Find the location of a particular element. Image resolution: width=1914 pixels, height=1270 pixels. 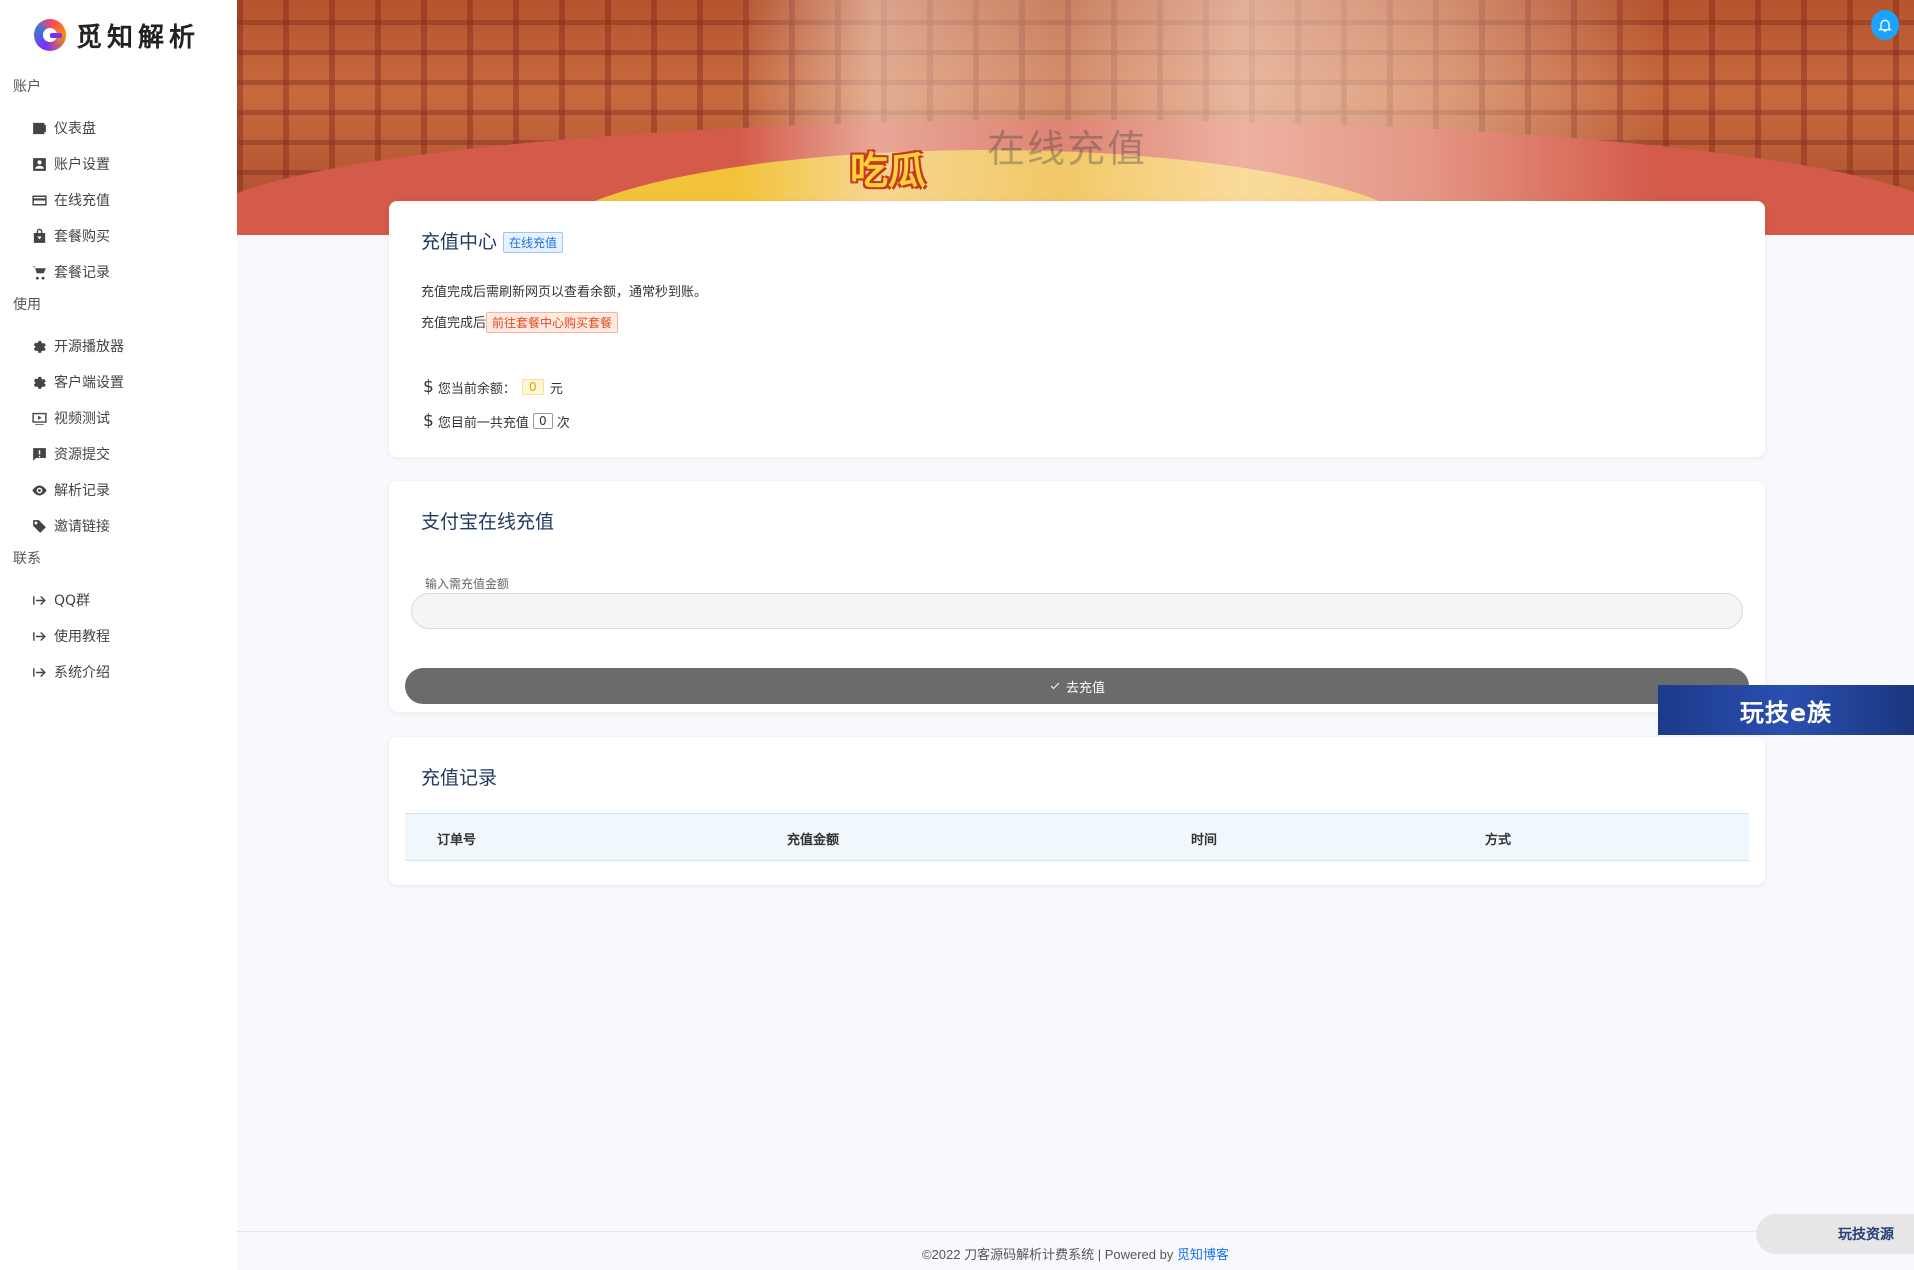

sidebar-item-label: 客户端设置 is located at coordinates (89, 383).